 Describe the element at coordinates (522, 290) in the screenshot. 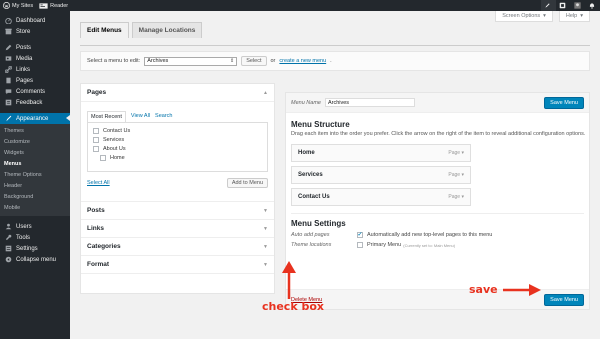

I see `save-arrow` at that location.